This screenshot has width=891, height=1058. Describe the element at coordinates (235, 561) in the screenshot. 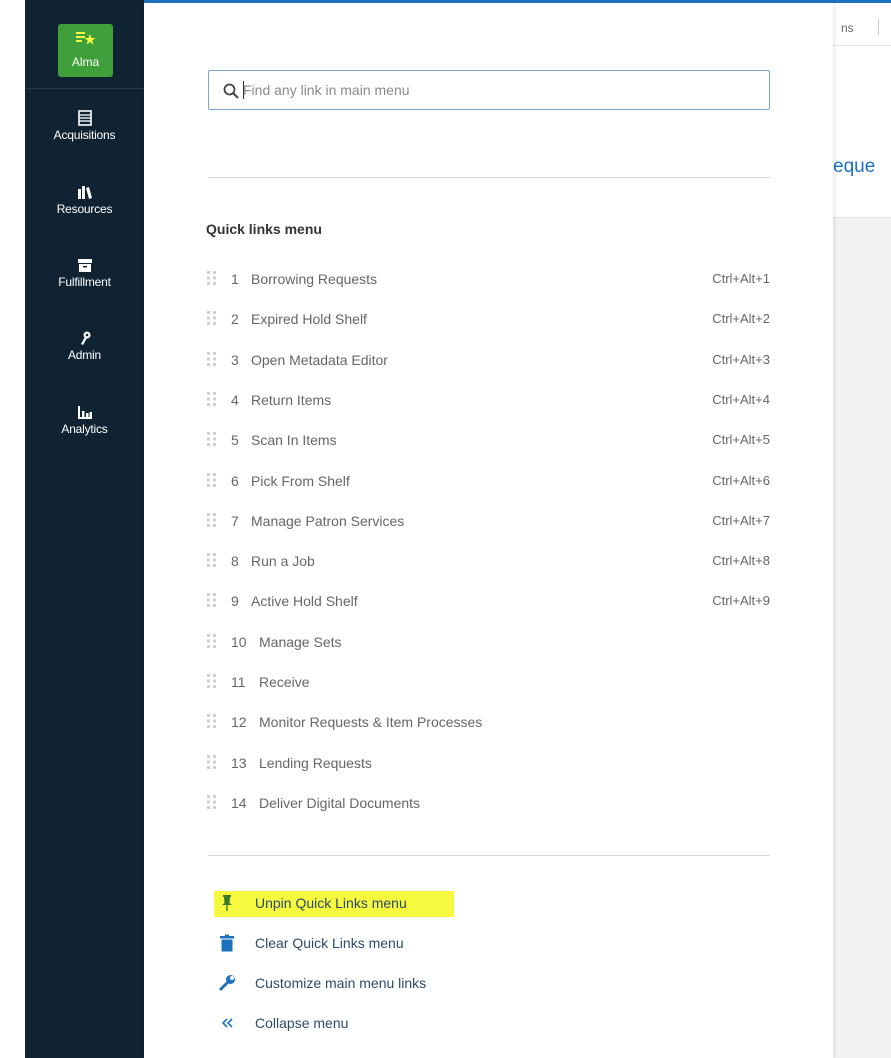

I see `quick-link-number: 8` at that location.